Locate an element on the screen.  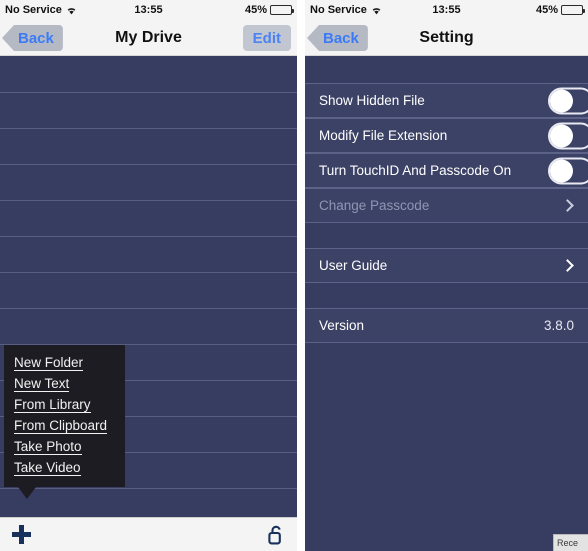
popup-menu-item-take-photo: Take Photo is located at coordinates (64, 446).